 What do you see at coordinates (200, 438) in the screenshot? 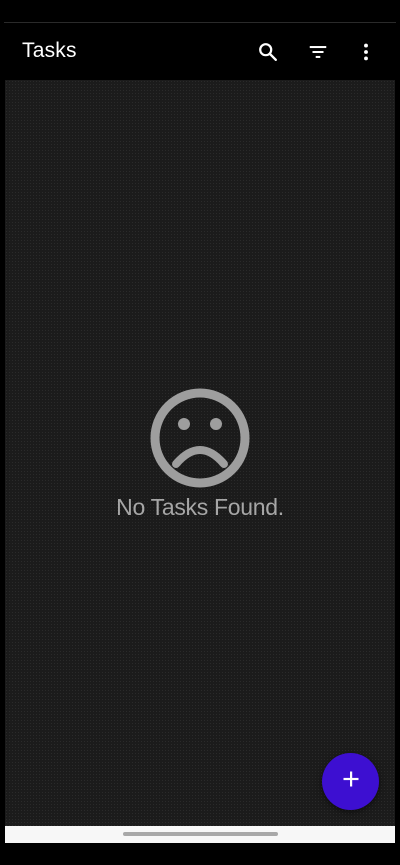
I see `sad-face-icon` at bounding box center [200, 438].